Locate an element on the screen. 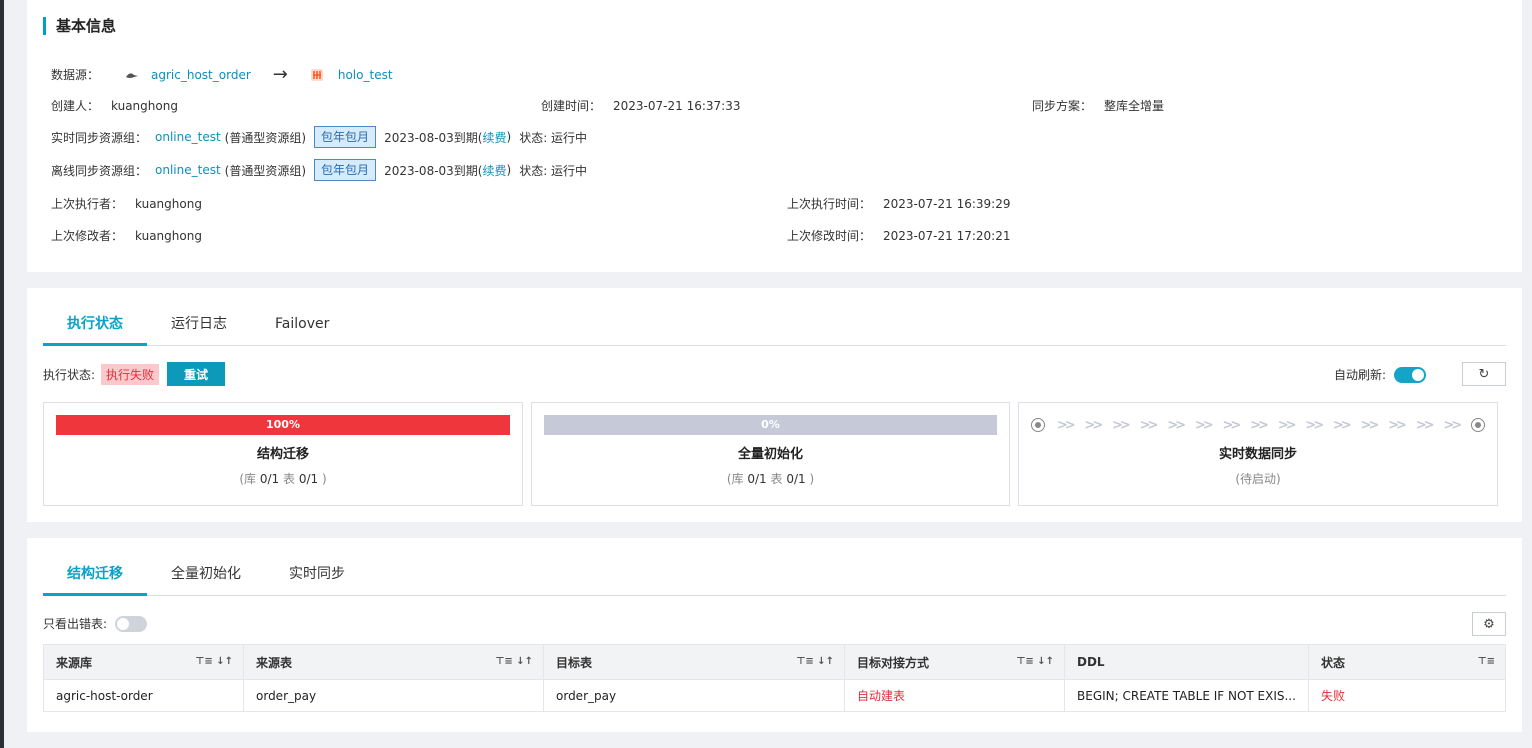  plan-row: 同步方案： 整库全增量 is located at coordinates (1098, 105).